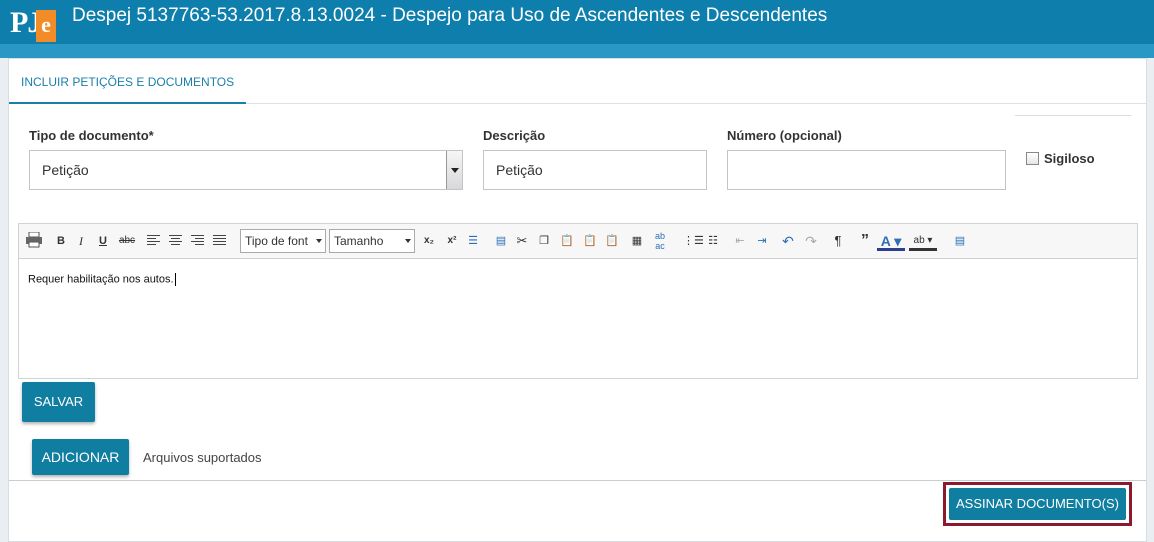 The height and width of the screenshot is (542, 1154). I want to click on cut-icon: ✂, so click(522, 241).